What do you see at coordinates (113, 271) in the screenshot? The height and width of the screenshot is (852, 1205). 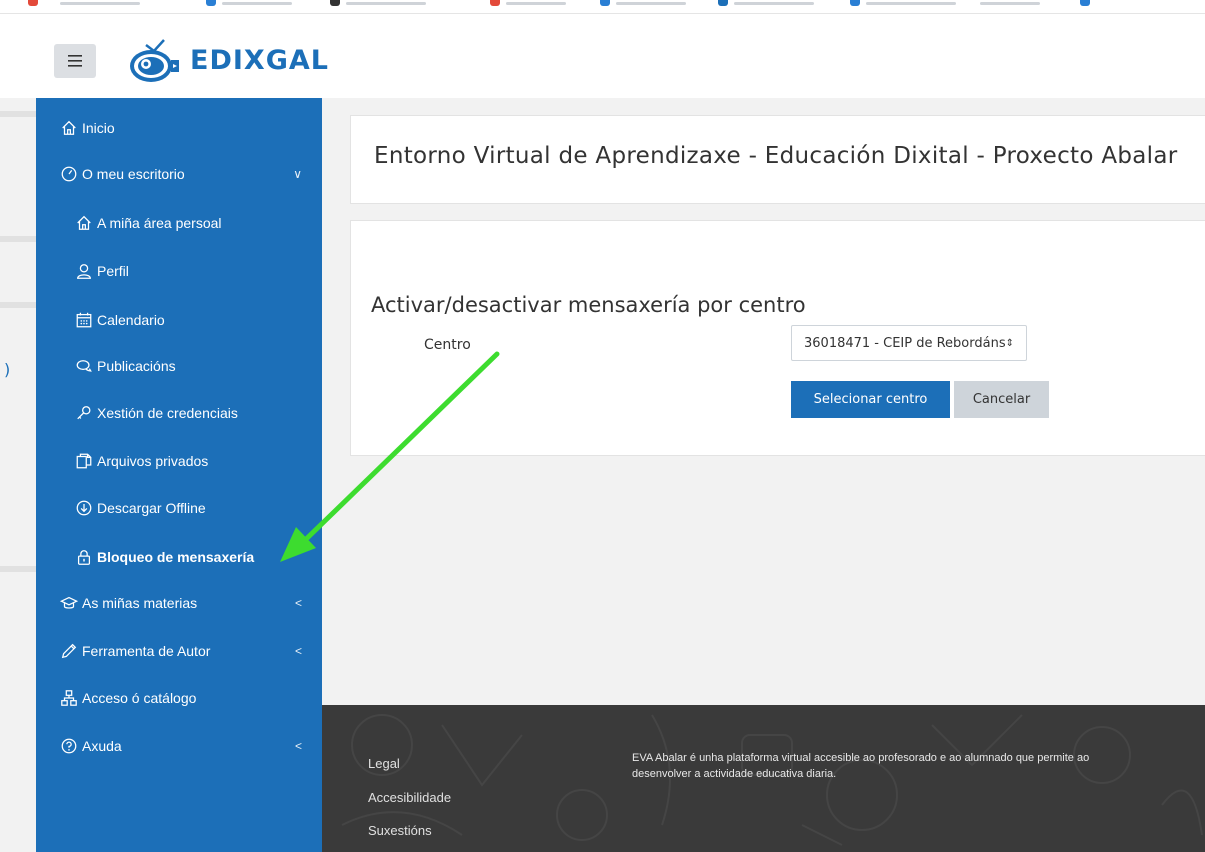 I see `sidebar-item-label: Perfil` at bounding box center [113, 271].